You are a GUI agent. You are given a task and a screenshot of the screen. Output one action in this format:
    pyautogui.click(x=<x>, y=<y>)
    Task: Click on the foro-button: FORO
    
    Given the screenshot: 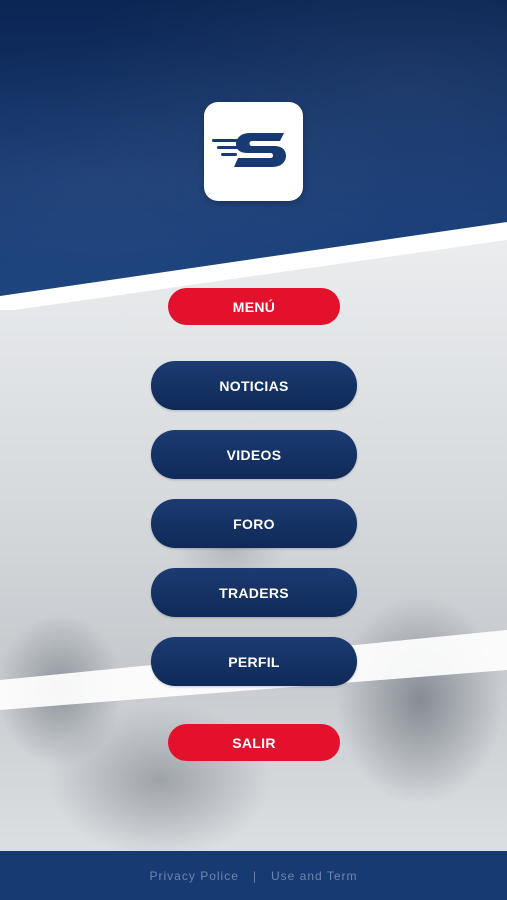 What is the action you would take?
    pyautogui.click(x=254, y=523)
    